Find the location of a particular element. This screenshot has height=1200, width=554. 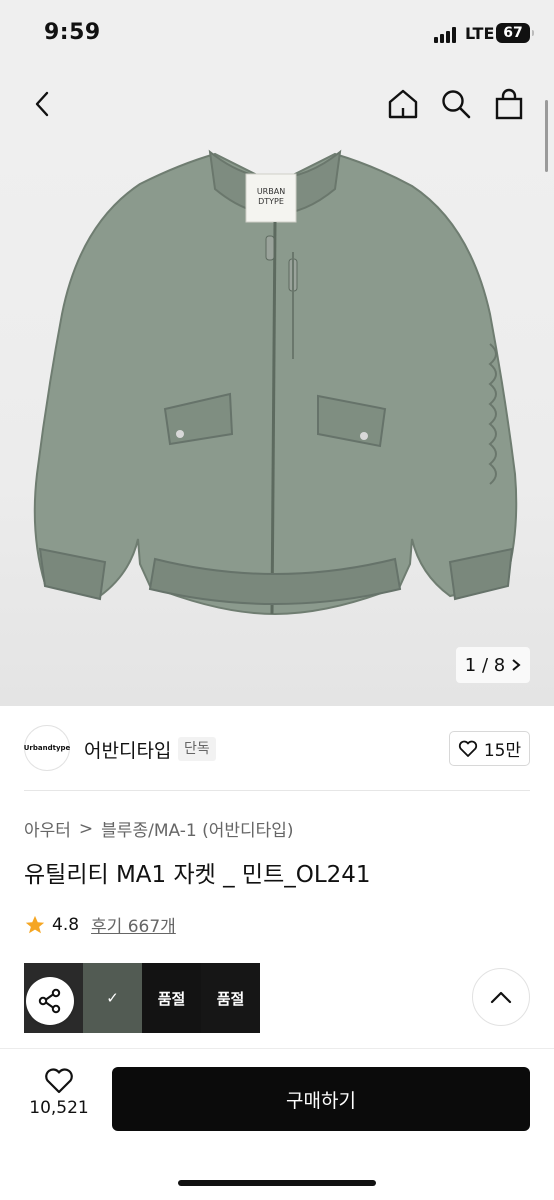

wishlist-button: 10,521 is located at coordinates (59, 1098).